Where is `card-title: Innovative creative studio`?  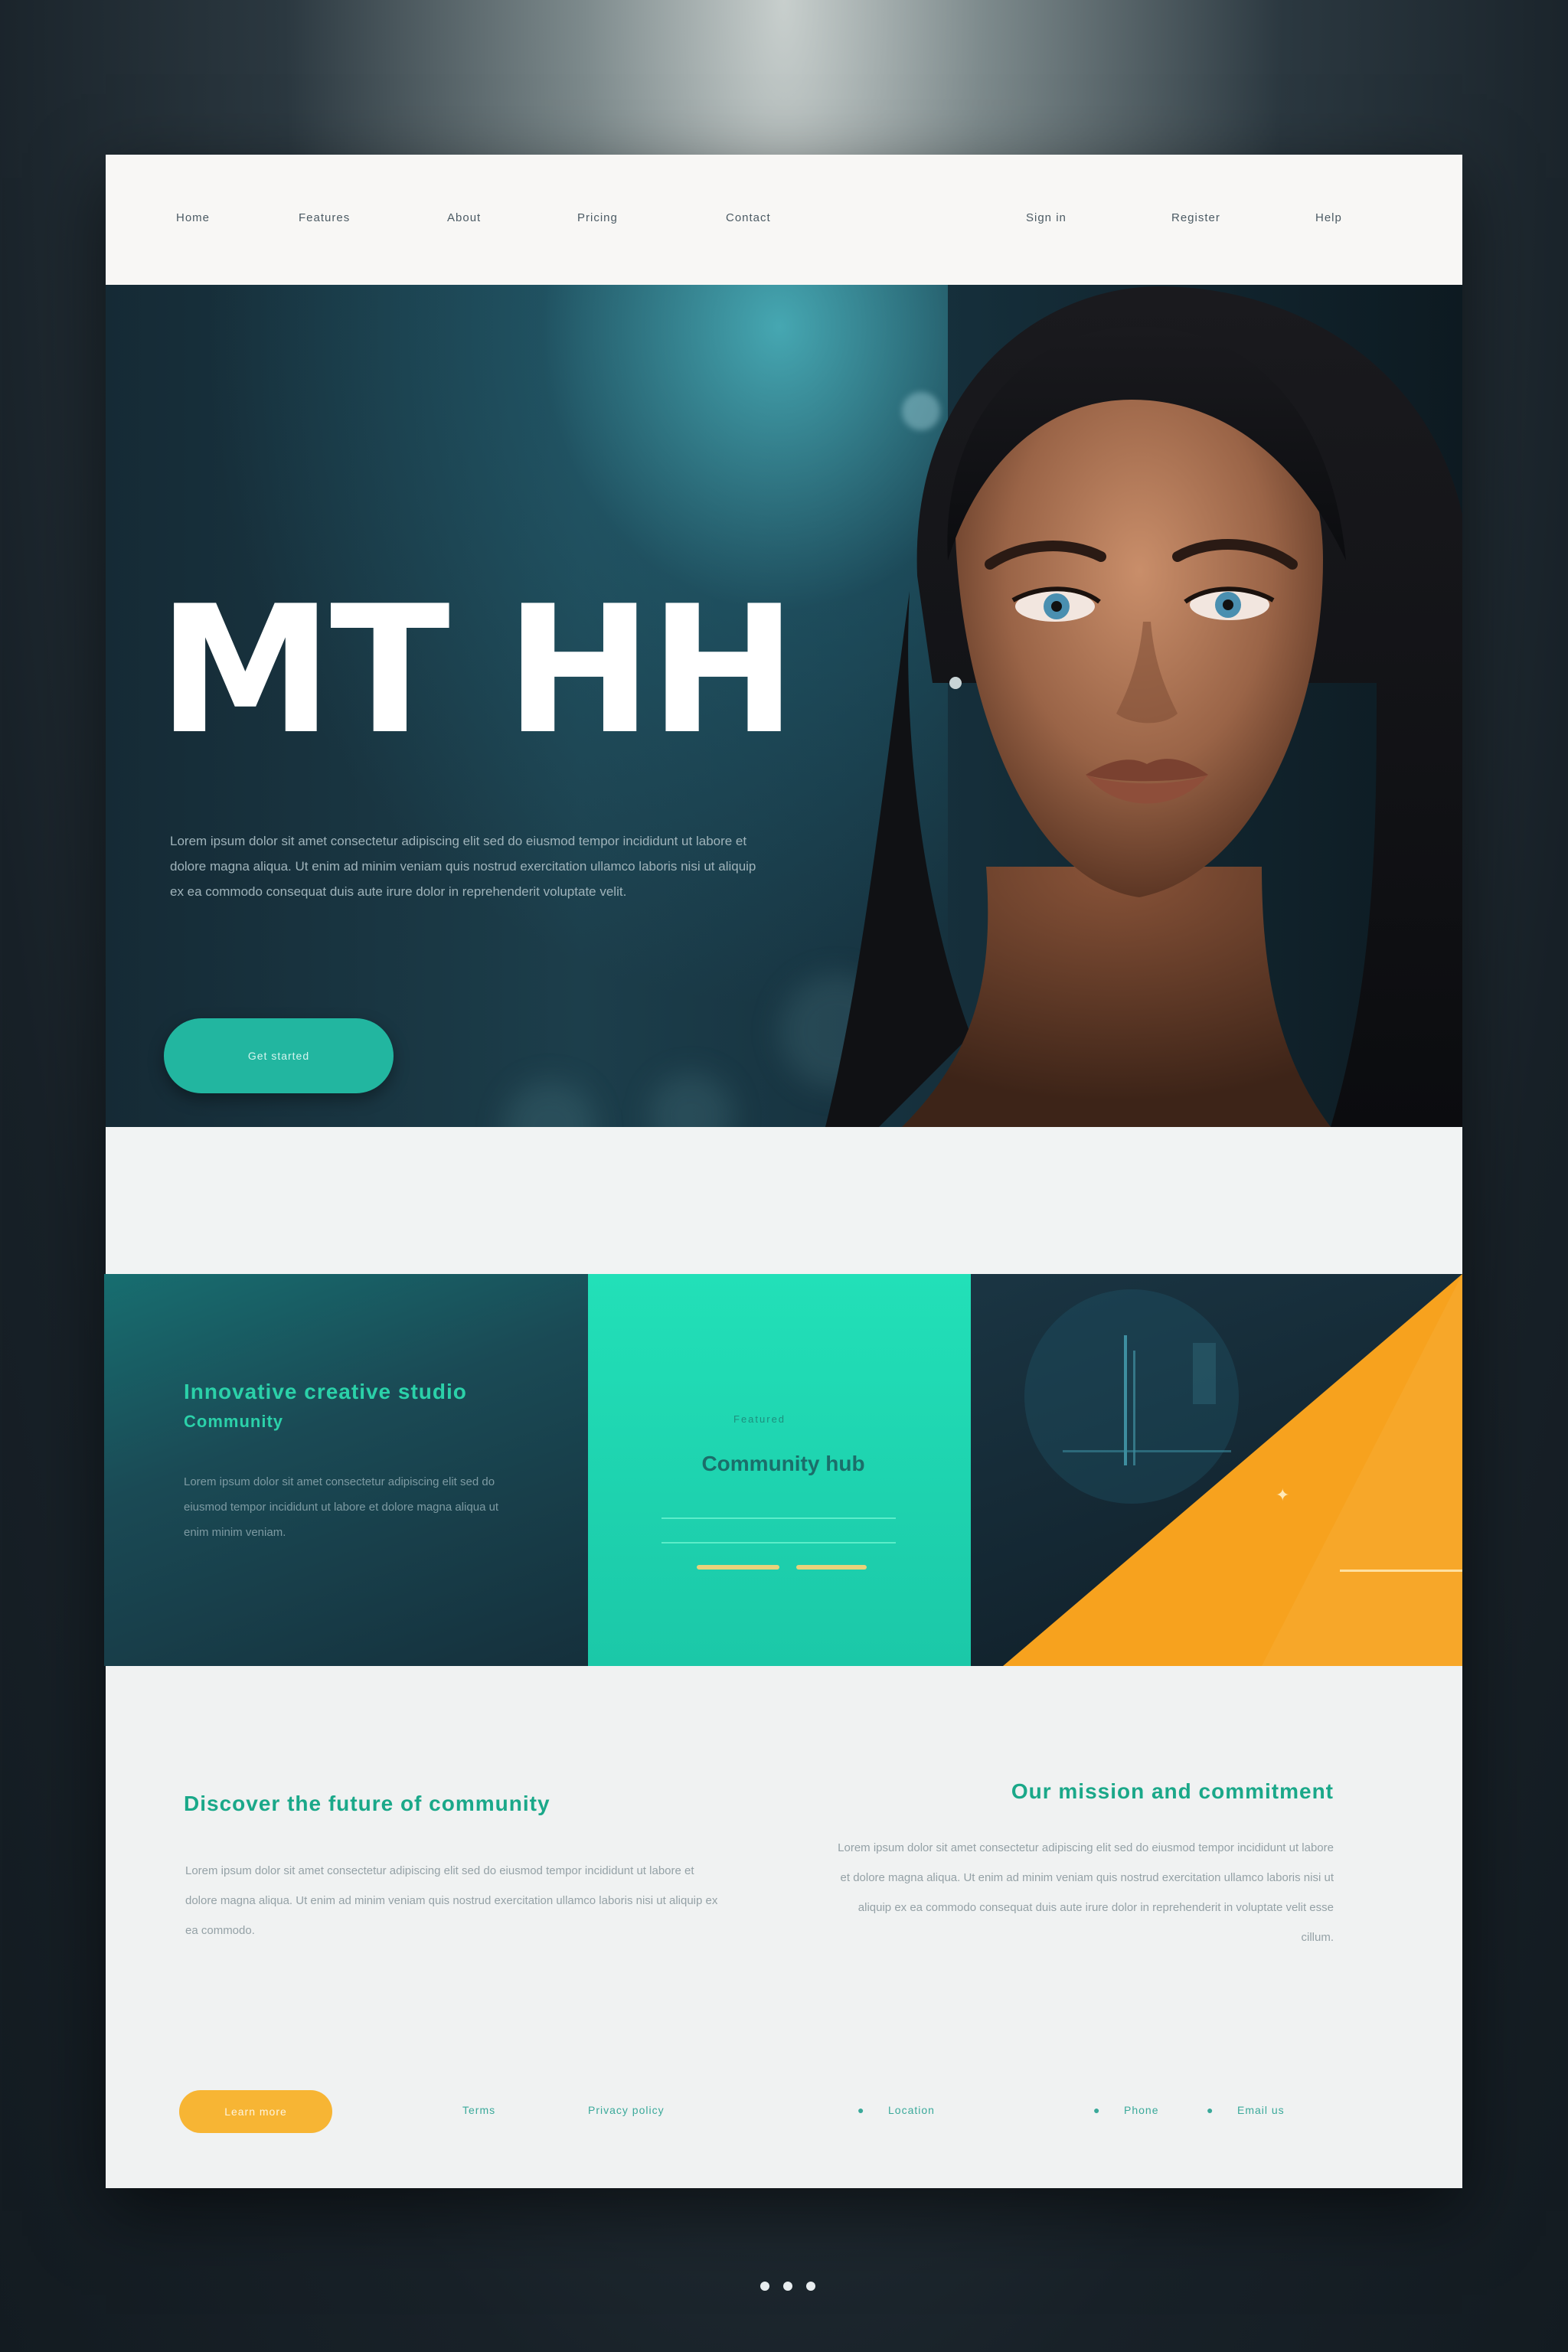 card-title: Innovative creative studio is located at coordinates (325, 1391).